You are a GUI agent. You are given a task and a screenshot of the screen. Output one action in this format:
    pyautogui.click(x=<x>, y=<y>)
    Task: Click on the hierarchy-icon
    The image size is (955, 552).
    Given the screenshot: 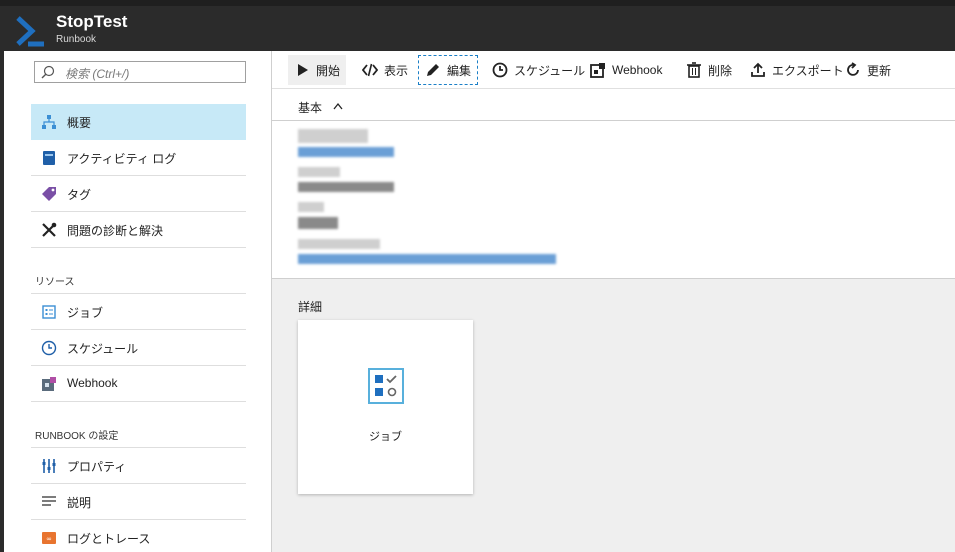 What is the action you would take?
    pyautogui.click(x=49, y=122)
    